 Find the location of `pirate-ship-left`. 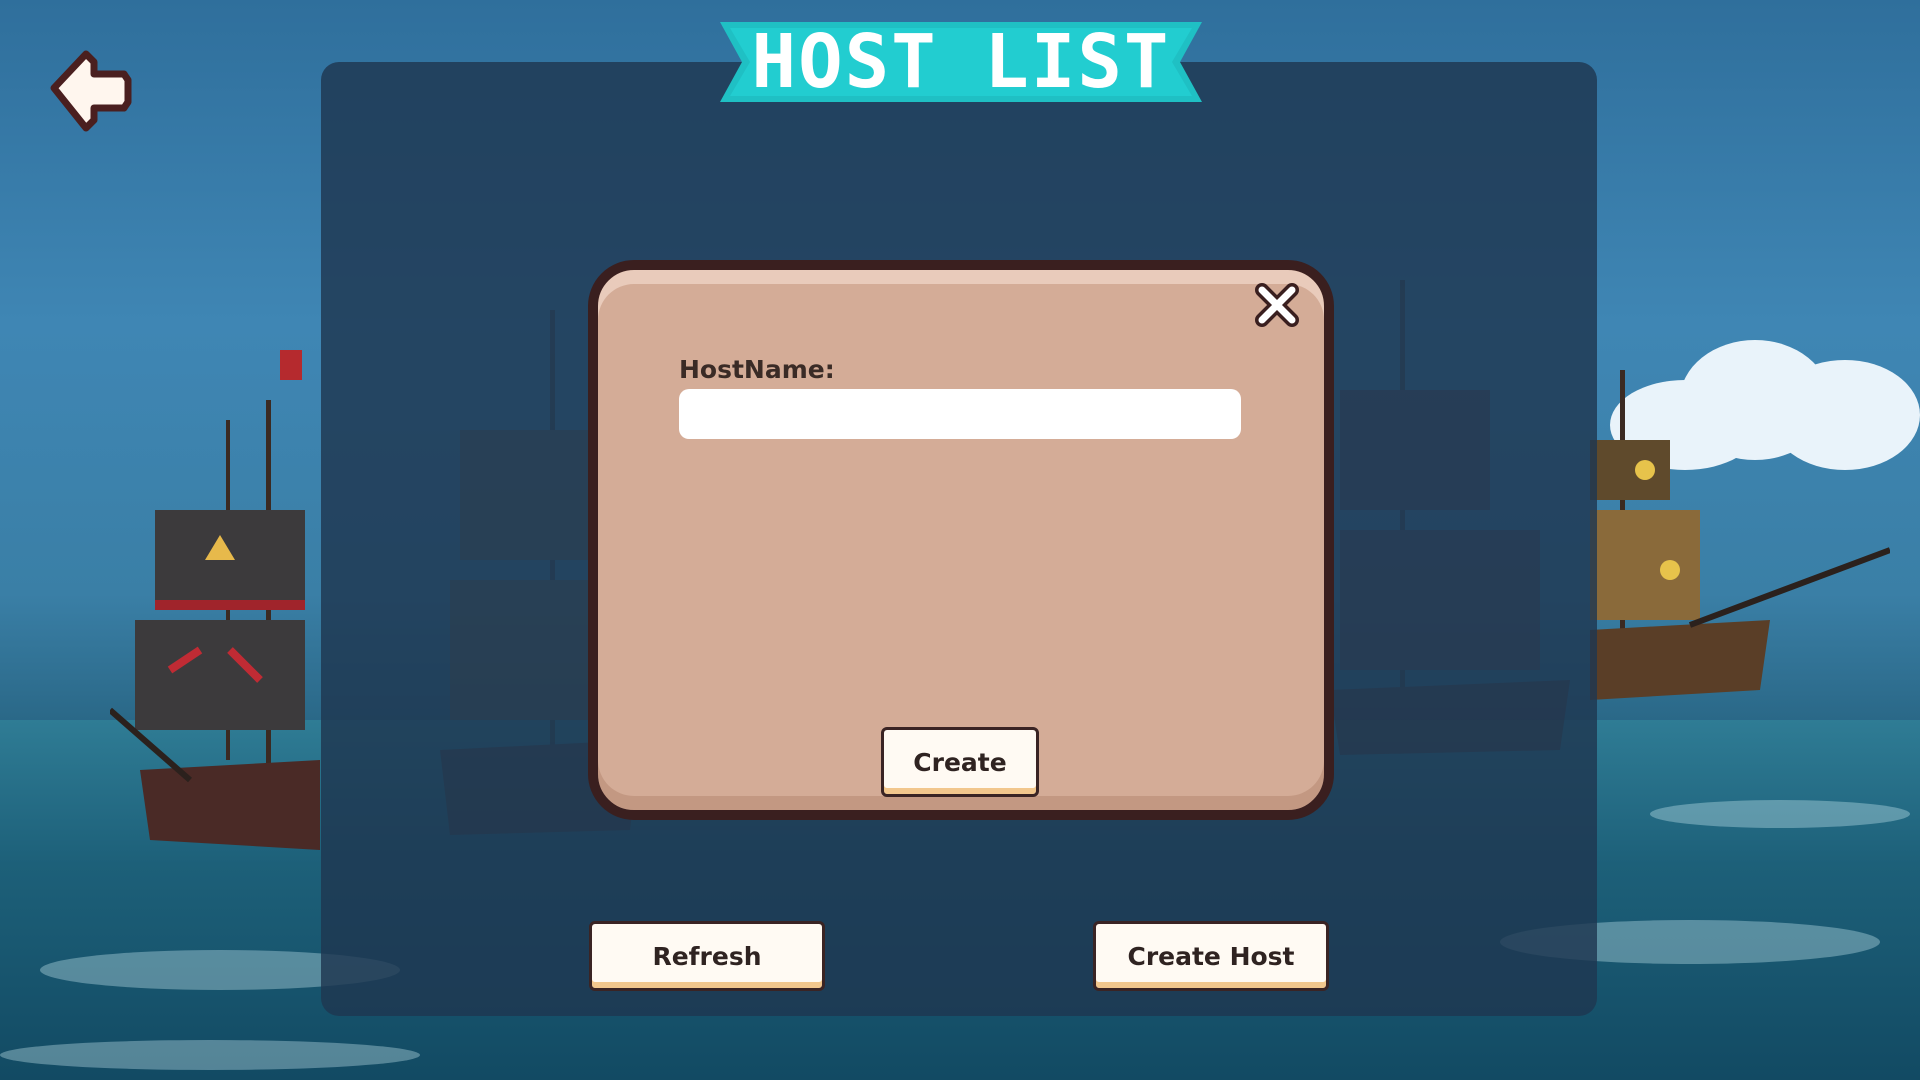

pirate-ship-left is located at coordinates (215, 600).